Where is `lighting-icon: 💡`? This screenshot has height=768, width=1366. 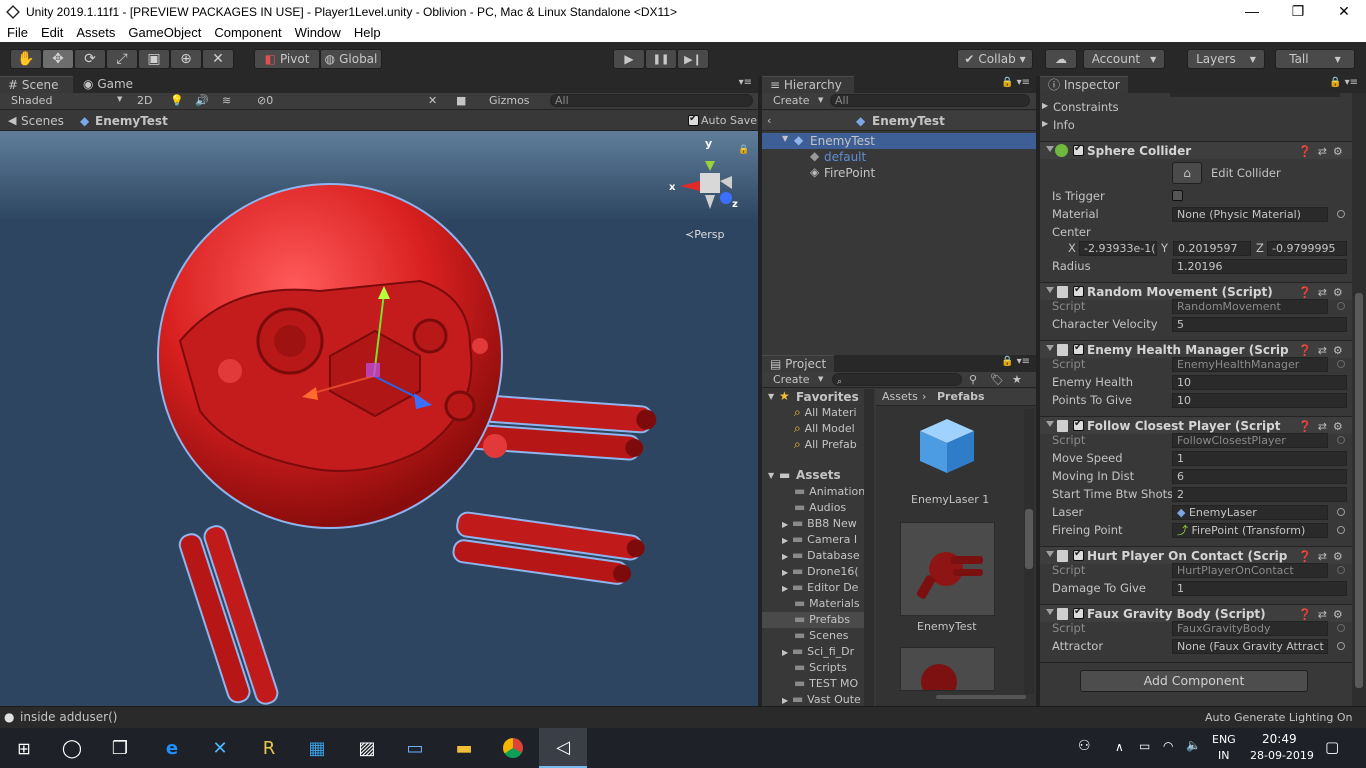
lighting-icon: 💡 is located at coordinates (177, 100).